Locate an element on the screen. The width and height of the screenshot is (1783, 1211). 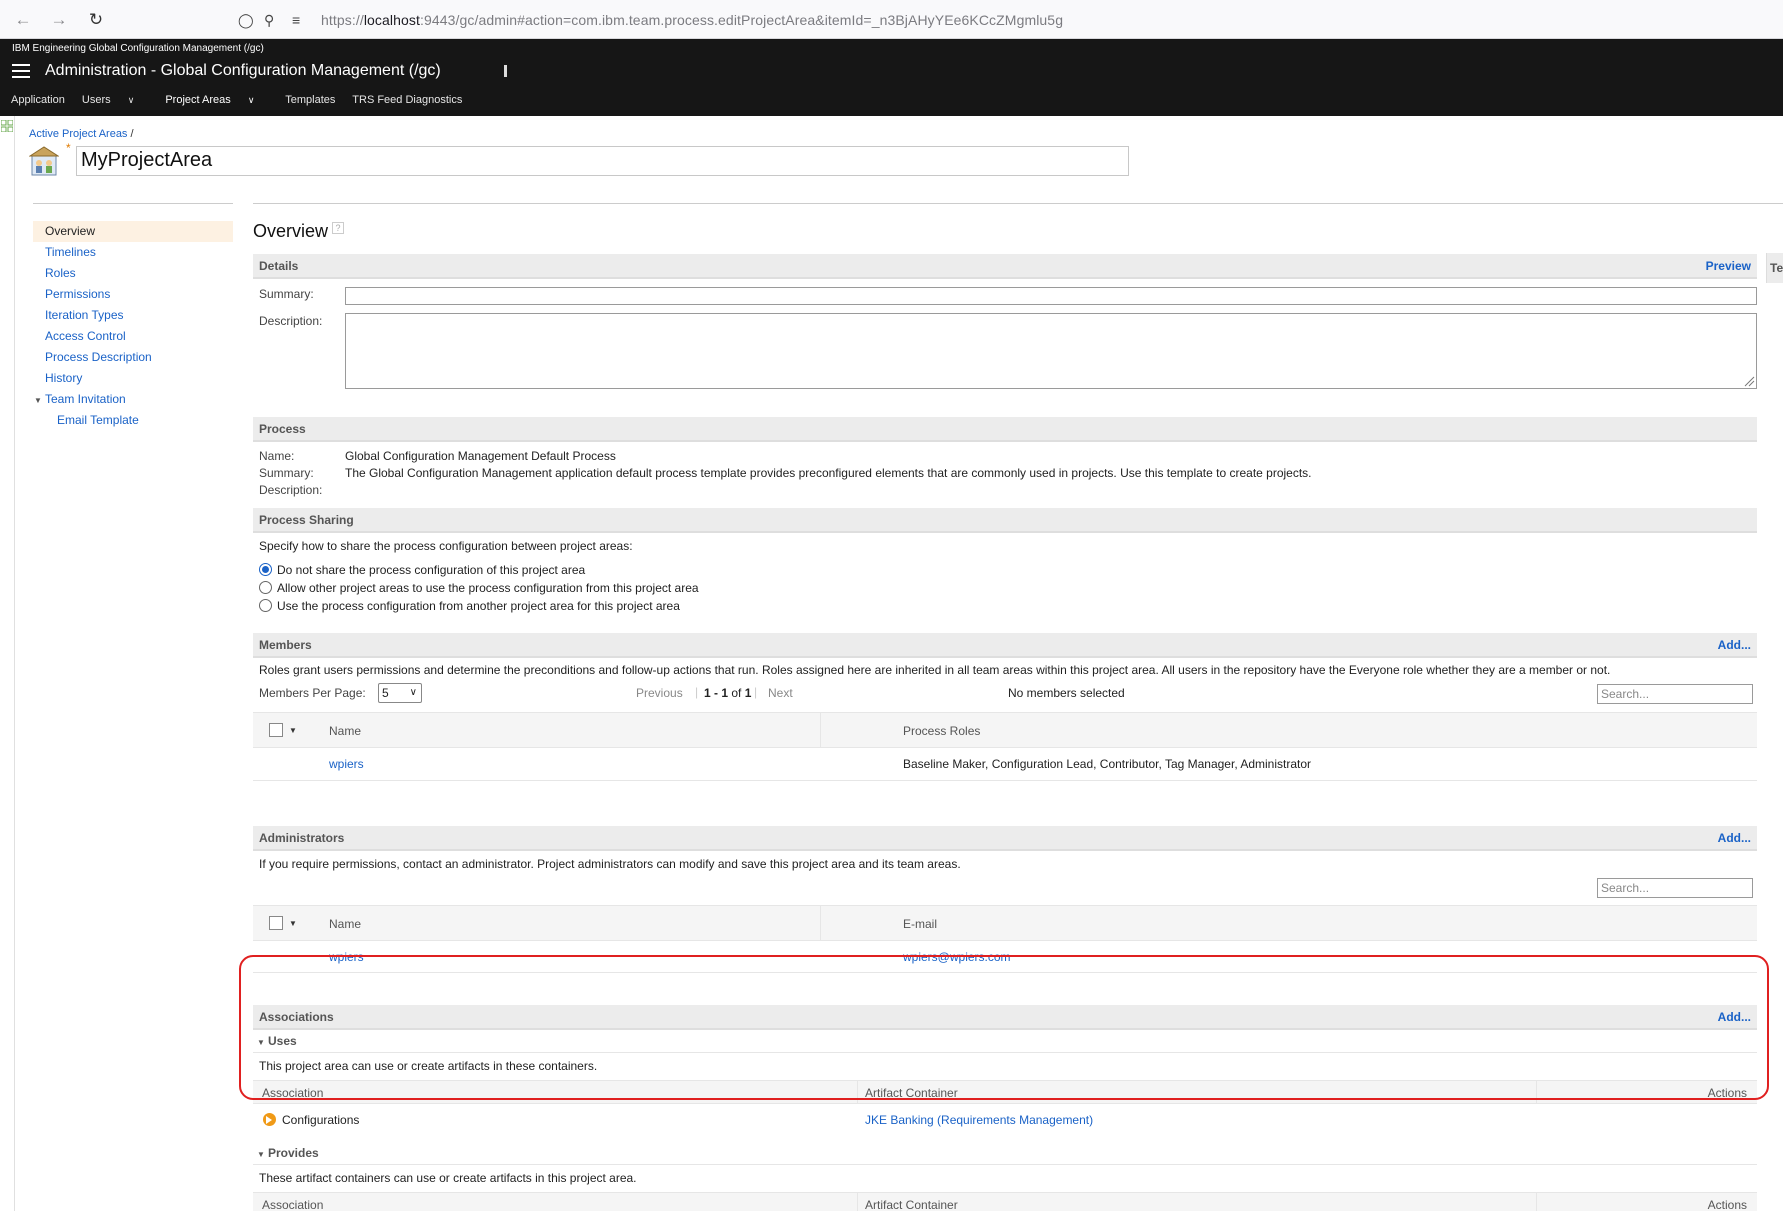
nav-project-areas: Project Areas ∨ is located at coordinates (216, 100).